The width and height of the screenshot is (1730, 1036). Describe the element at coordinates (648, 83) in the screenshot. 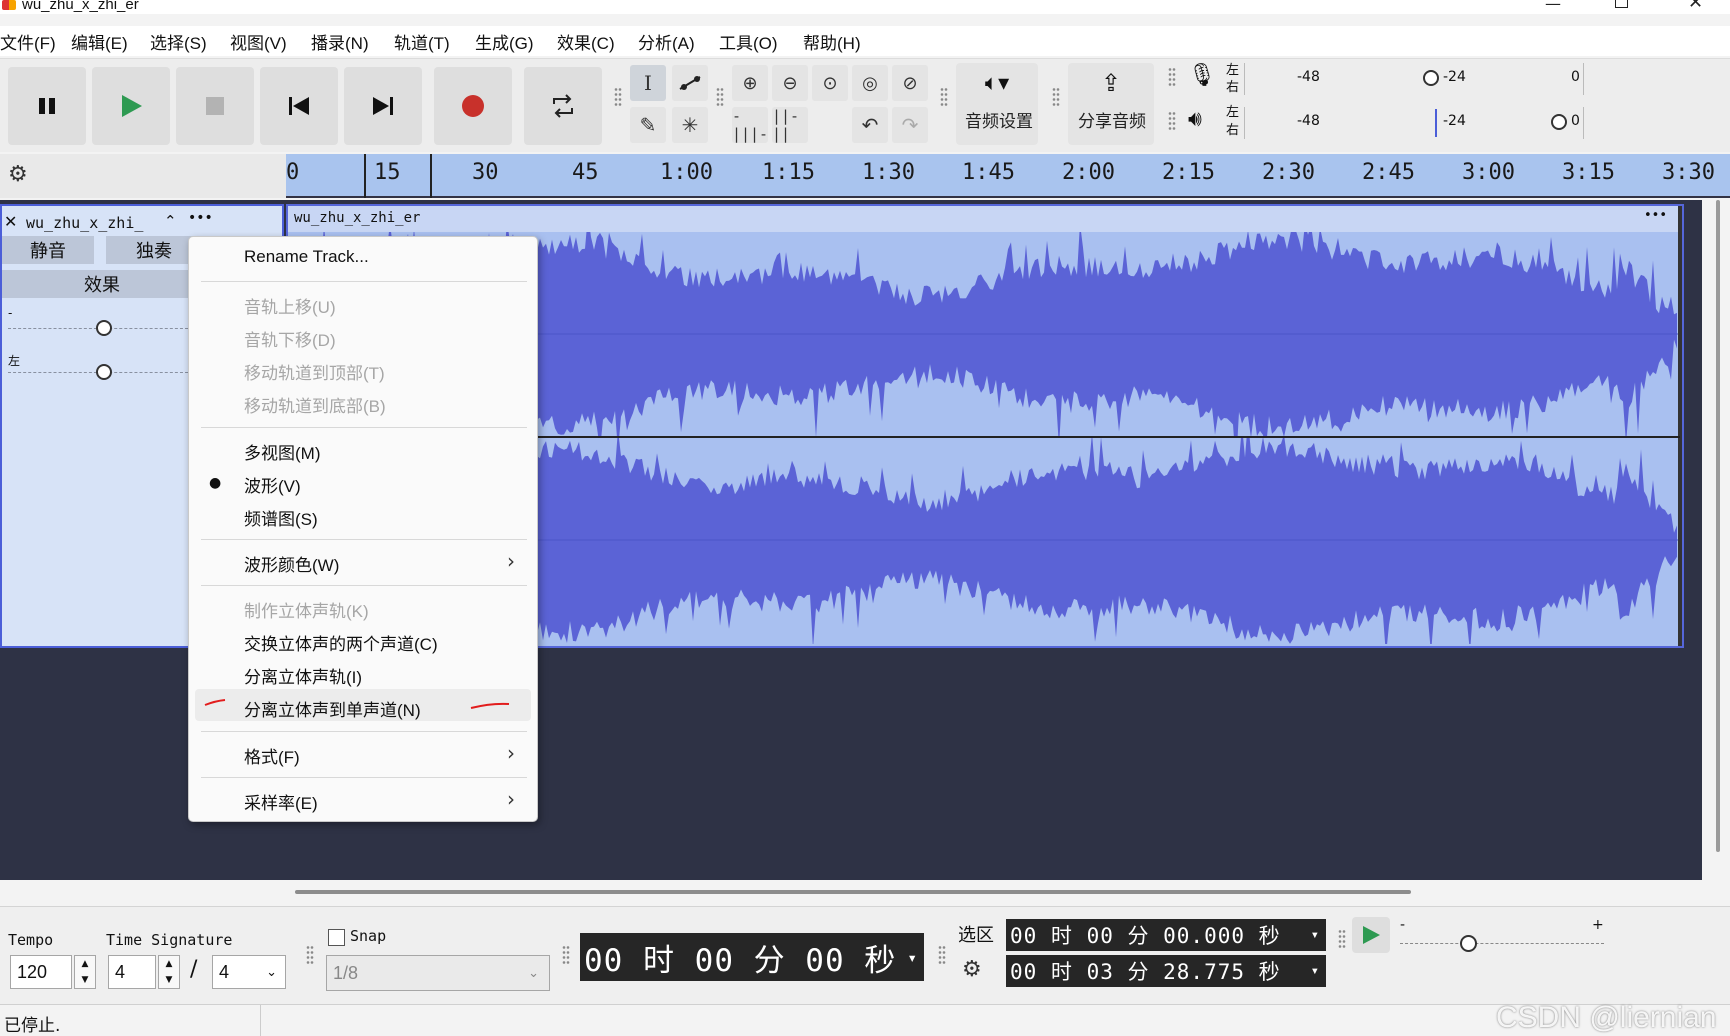

I see `selection-tool-button: I` at that location.